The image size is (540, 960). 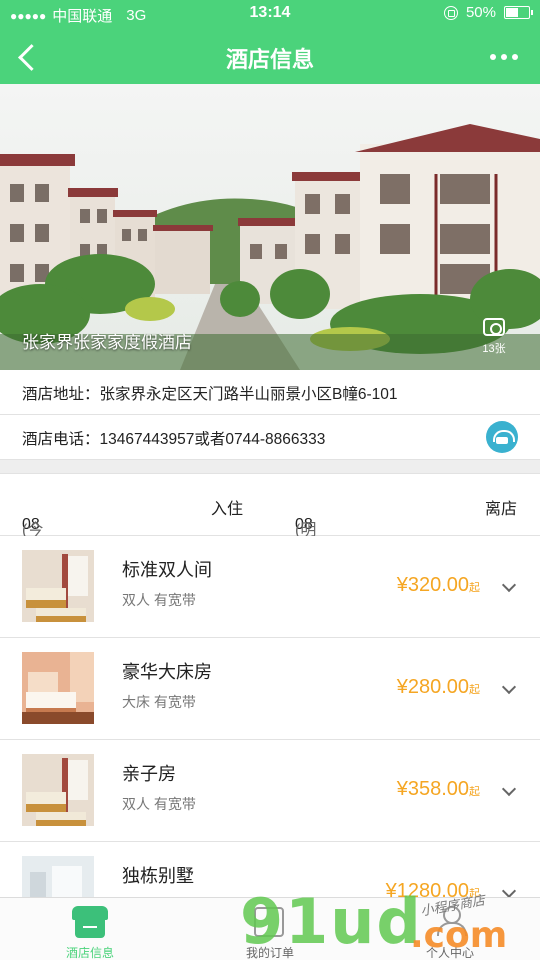 I want to click on hotel-phone-row: 酒店电话：13467443957或者0744-8866333, so click(x=270, y=437).